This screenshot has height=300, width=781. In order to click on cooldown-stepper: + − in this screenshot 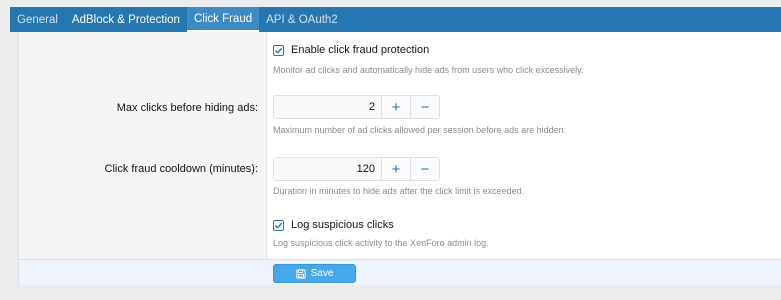, I will do `click(356, 169)`.